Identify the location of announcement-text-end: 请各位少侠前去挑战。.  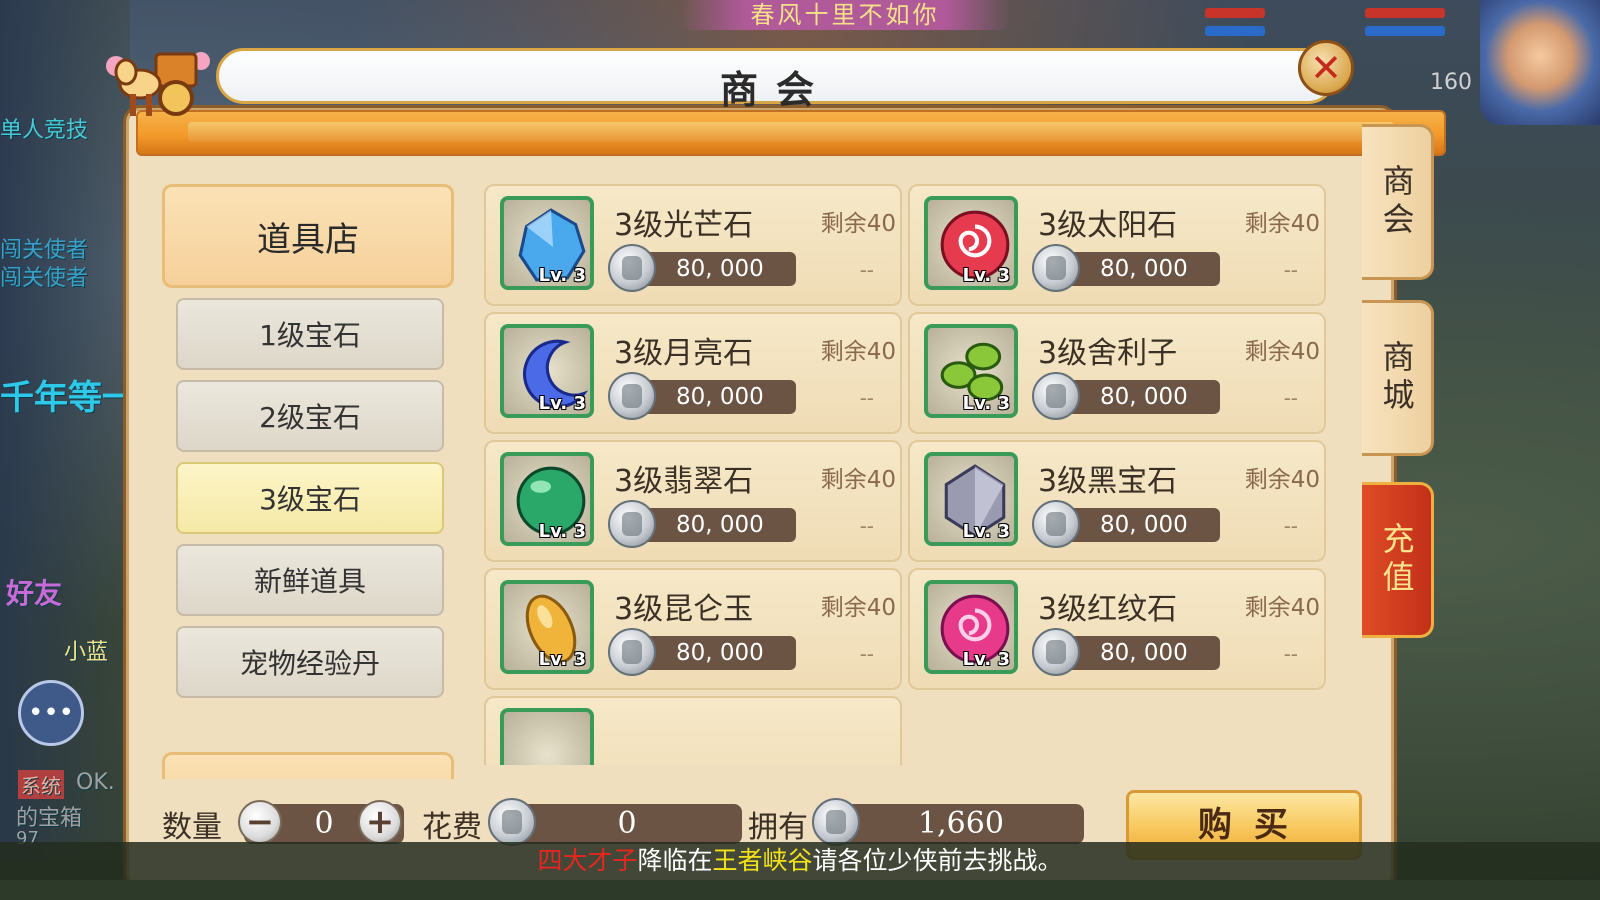
(937, 860).